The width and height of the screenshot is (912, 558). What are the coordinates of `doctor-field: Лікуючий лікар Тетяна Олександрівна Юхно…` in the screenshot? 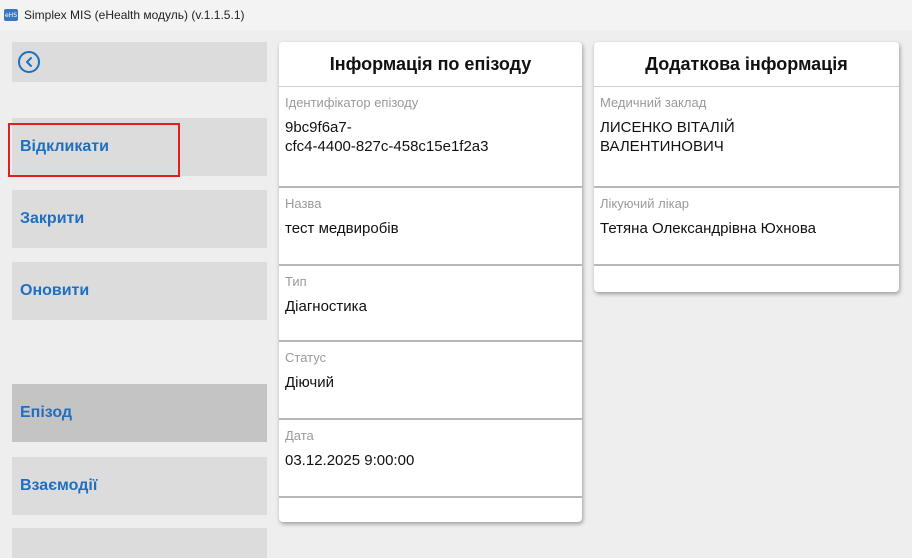 It's located at (746, 227).